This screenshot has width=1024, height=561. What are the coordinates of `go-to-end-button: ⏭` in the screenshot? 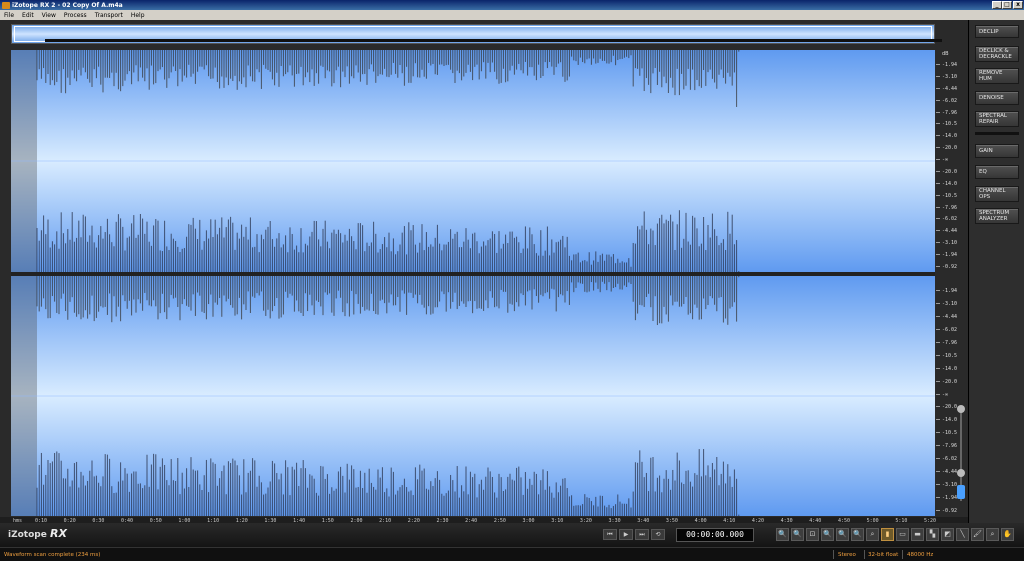 It's located at (642, 534).